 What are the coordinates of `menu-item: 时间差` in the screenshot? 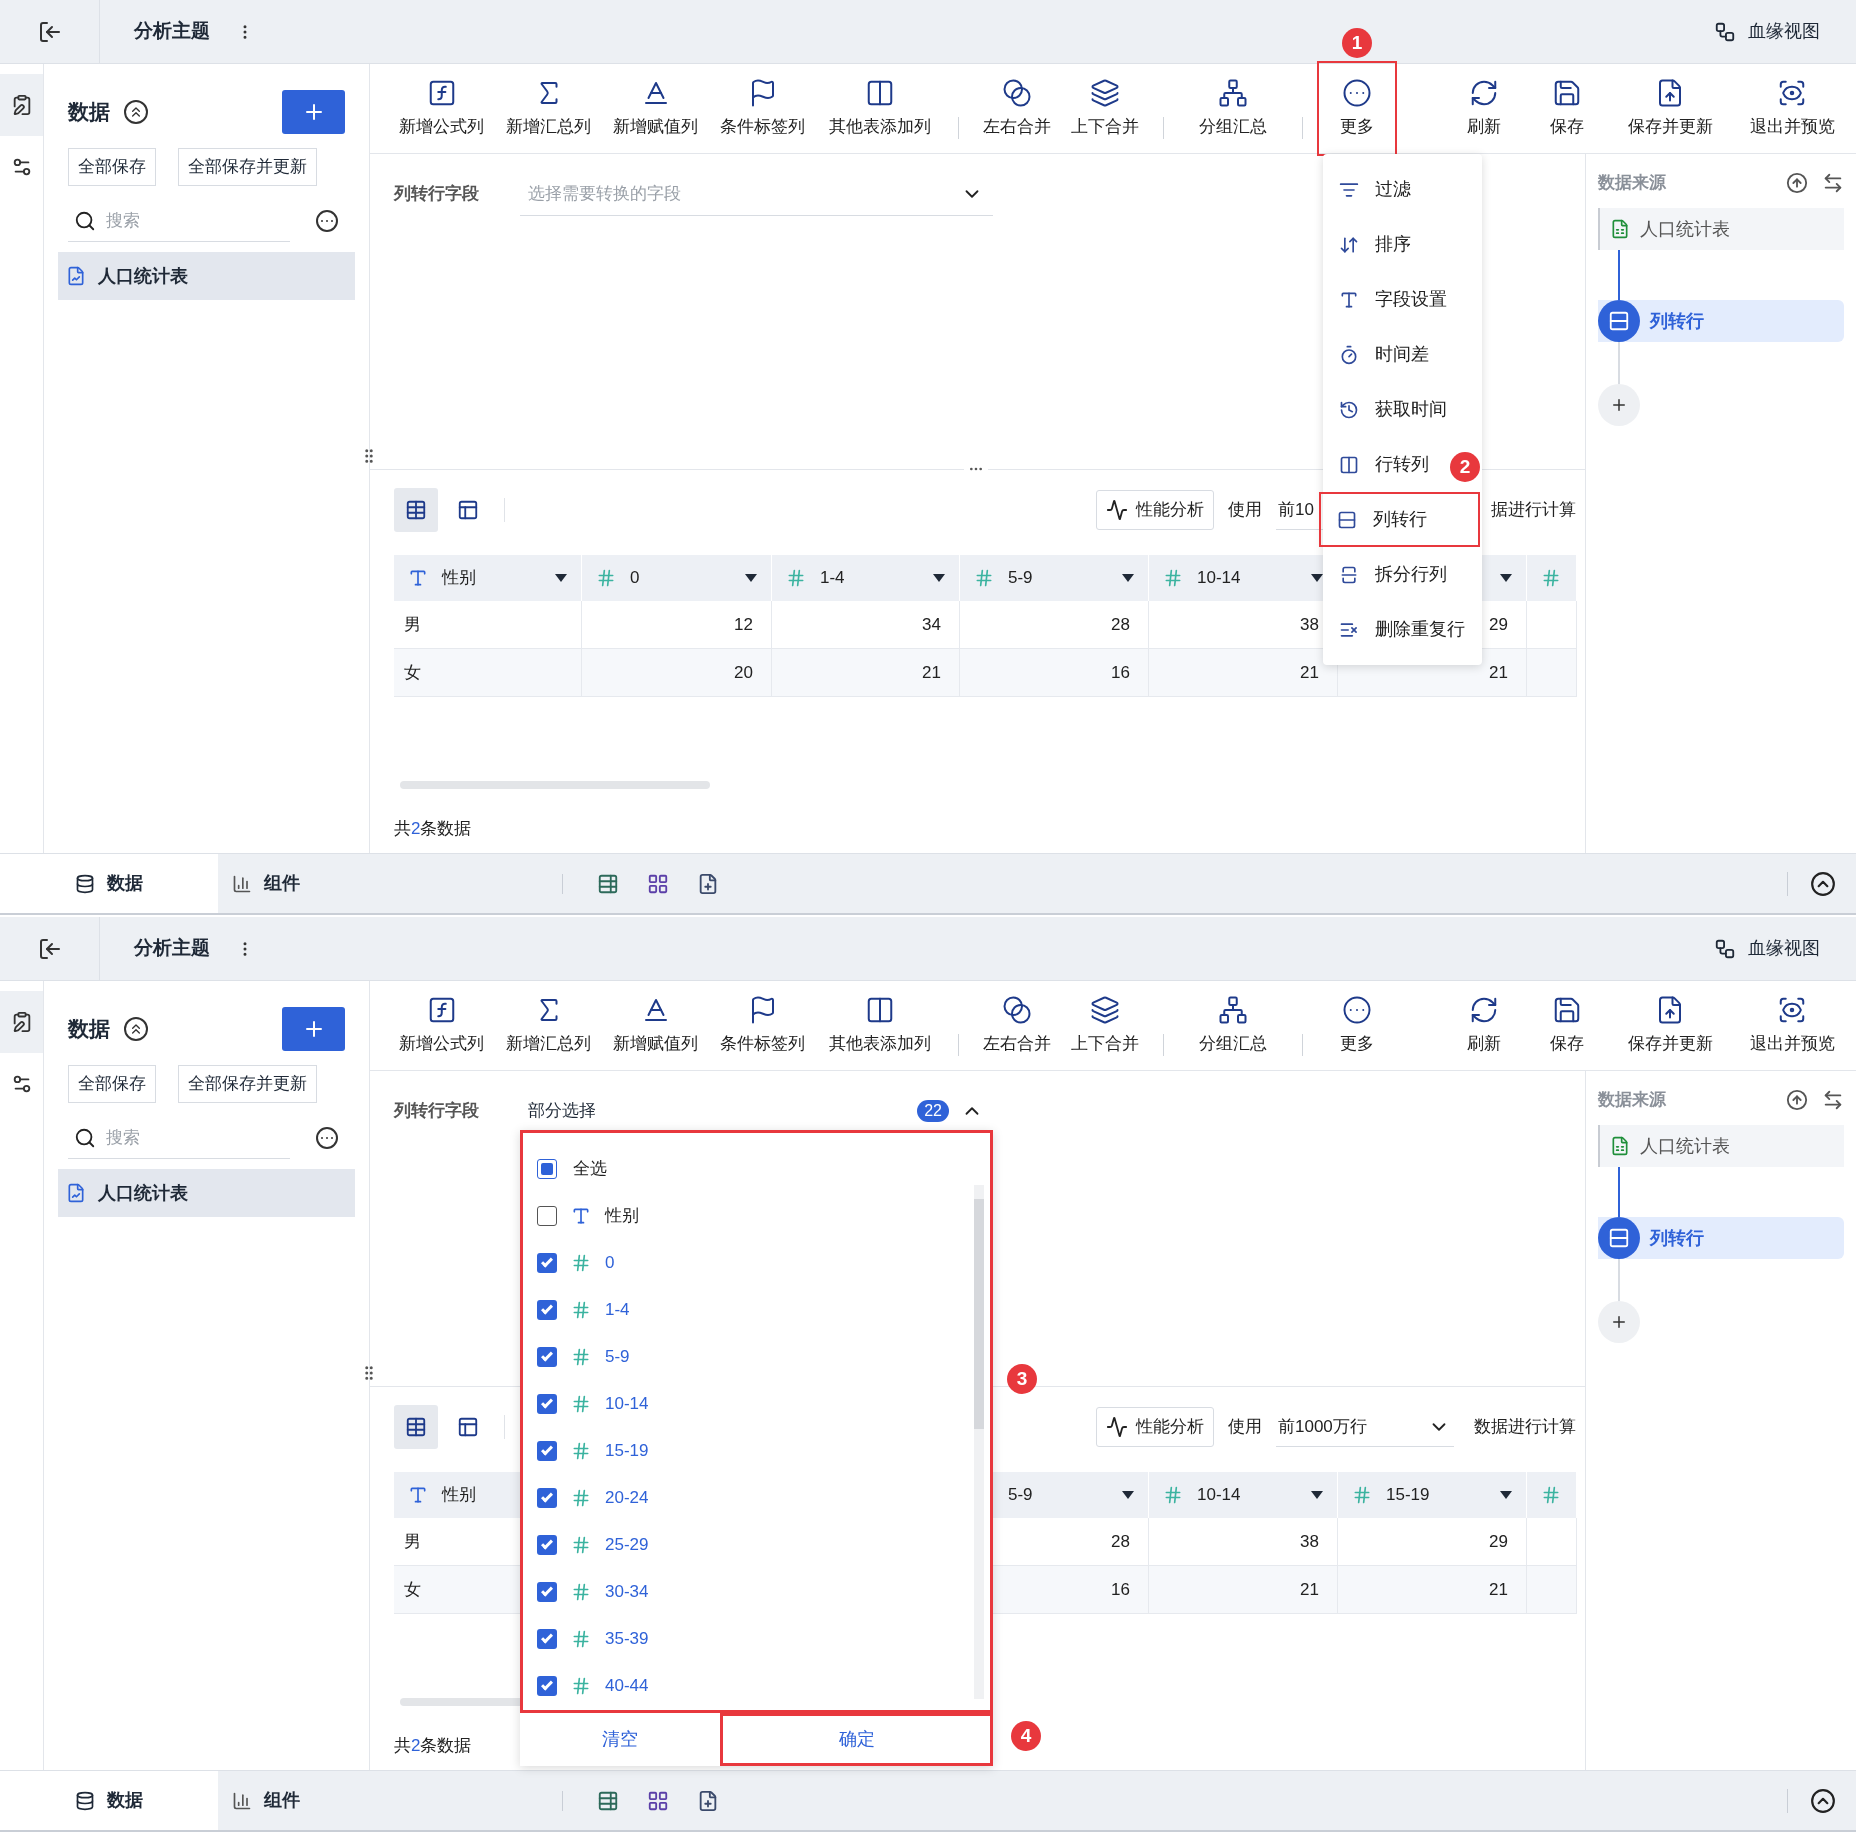 It's located at (1402, 354).